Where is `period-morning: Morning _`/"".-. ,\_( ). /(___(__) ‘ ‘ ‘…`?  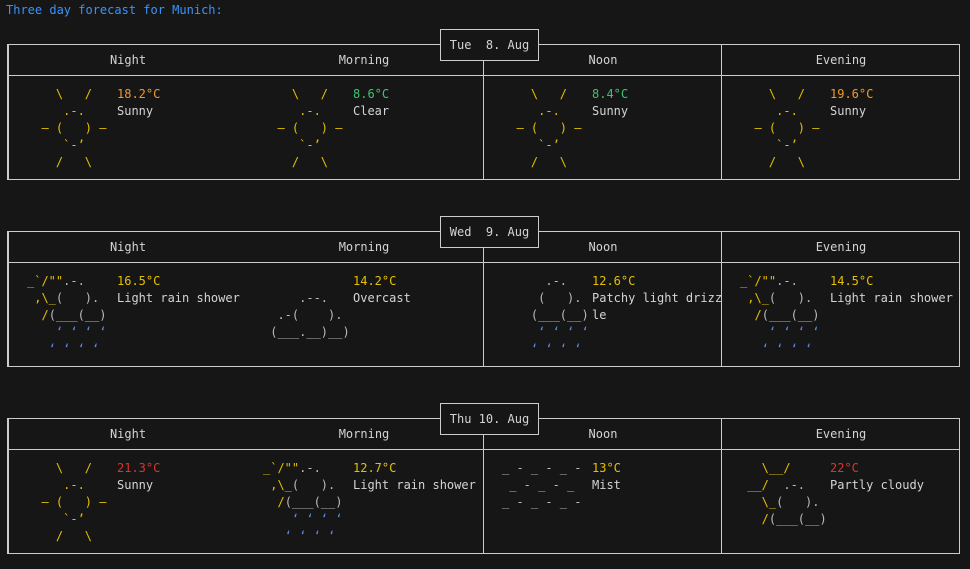 period-morning: Morning _`/"".-. ,\_( ). /(___(__) ‘ ‘ ‘… is located at coordinates (364, 486).